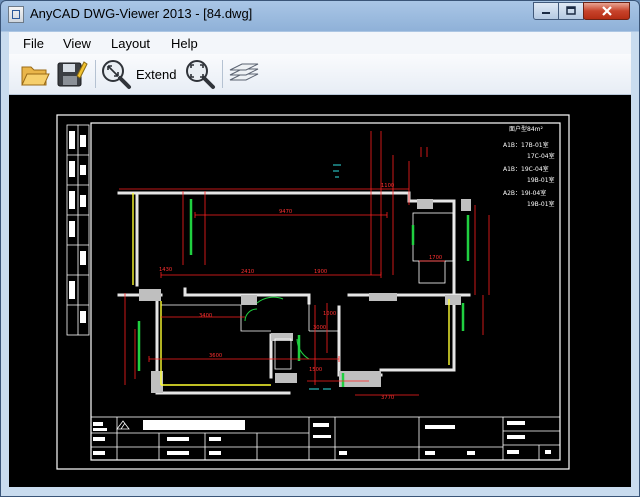 The width and height of the screenshot is (640, 497). Describe the element at coordinates (77, 43) in the screenshot. I see `menu-view: View` at that location.